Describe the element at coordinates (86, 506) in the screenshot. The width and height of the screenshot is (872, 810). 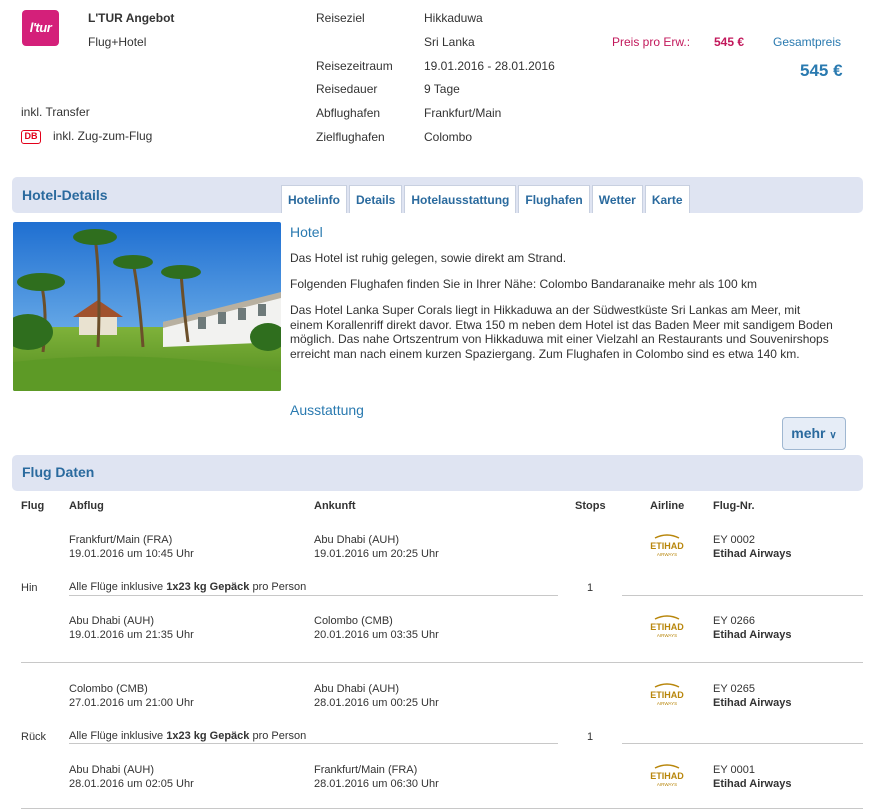
I see `col-abflug: Abflug` at that location.